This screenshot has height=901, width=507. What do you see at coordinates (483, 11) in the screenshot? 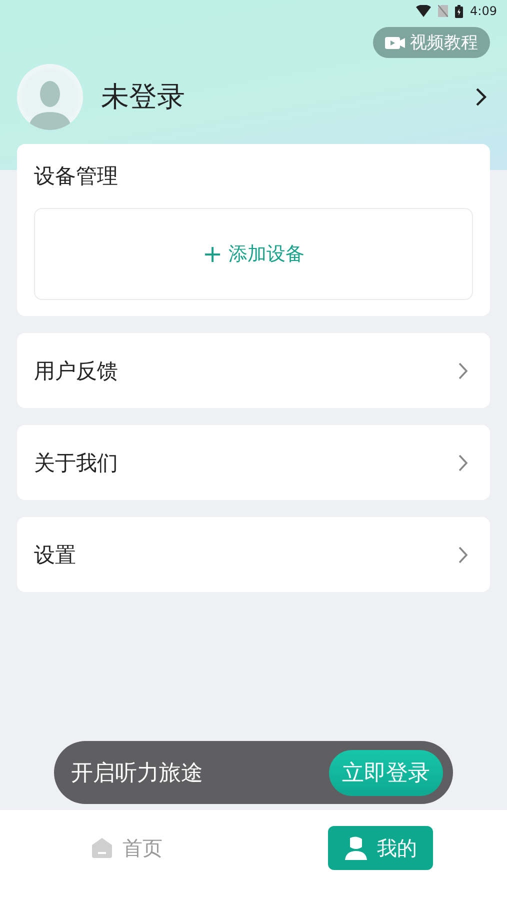
I see `status-time: 4:09` at bounding box center [483, 11].